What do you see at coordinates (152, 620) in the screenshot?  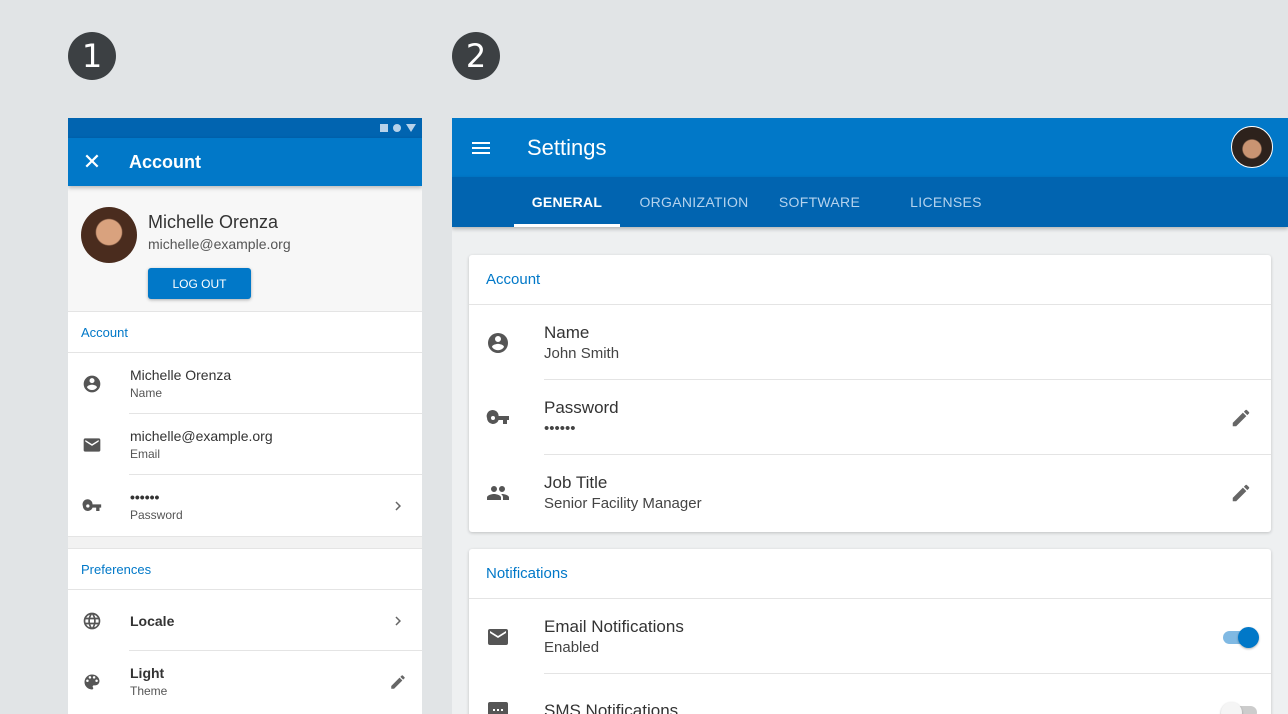 I see `list-item-primary: Locale` at bounding box center [152, 620].